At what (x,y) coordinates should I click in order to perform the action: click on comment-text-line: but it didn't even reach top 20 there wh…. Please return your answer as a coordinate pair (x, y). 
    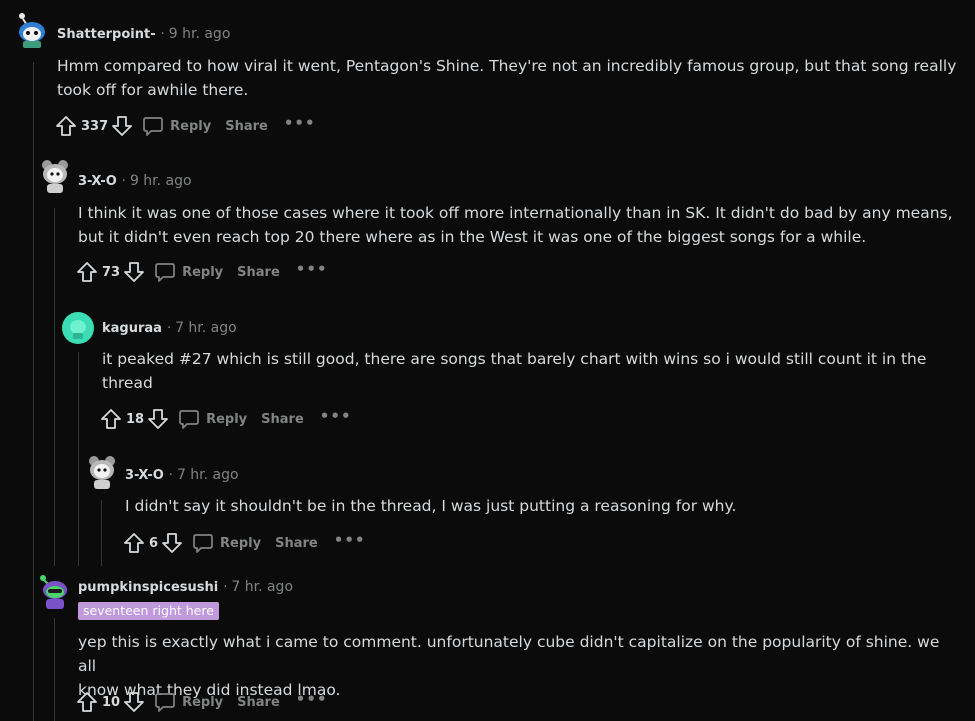
    Looking at the image, I should click on (472, 237).